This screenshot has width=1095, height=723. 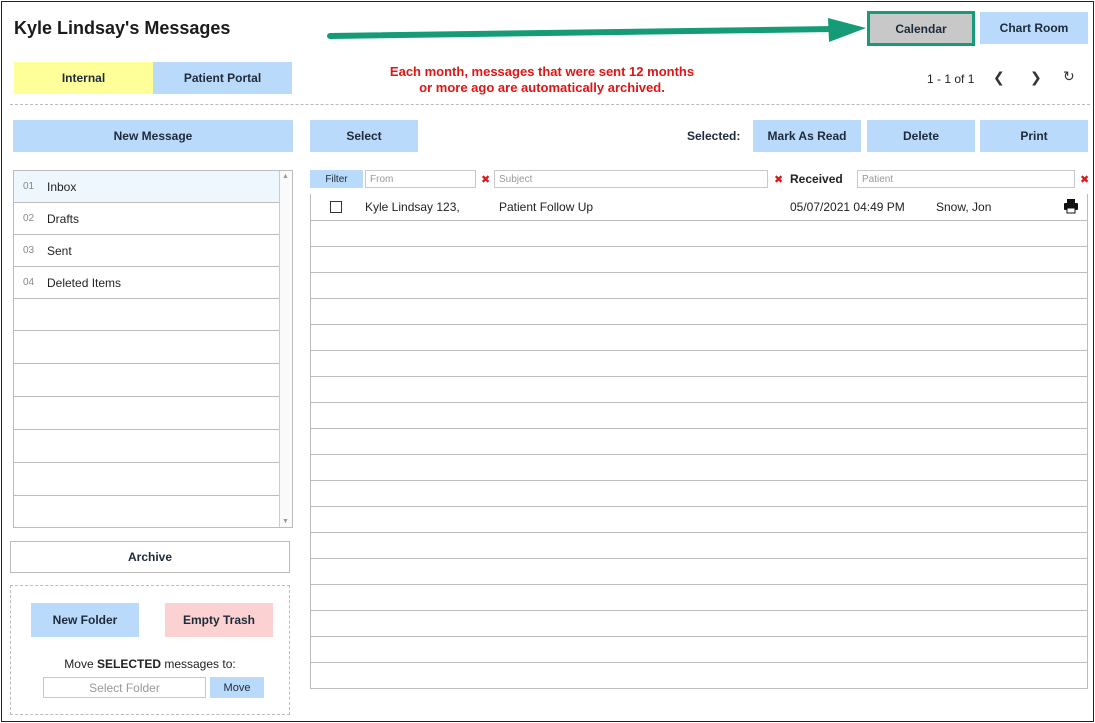 I want to click on refresh-icon: ↻, so click(x=1069, y=76).